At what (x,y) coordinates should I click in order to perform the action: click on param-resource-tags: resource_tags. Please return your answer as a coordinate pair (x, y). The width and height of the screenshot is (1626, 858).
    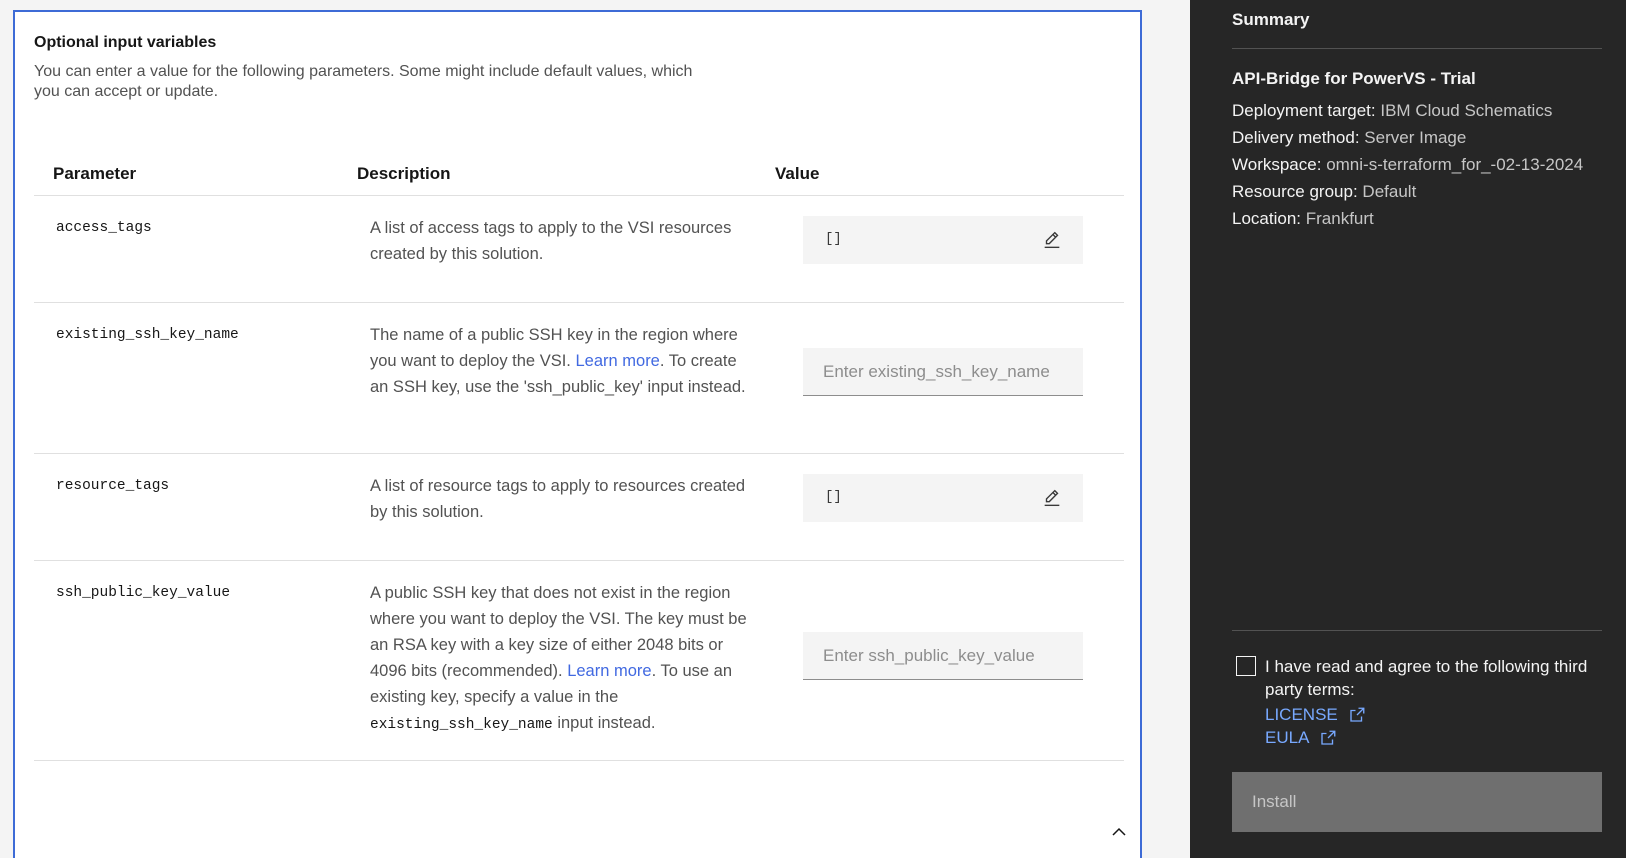
    Looking at the image, I should click on (113, 486).